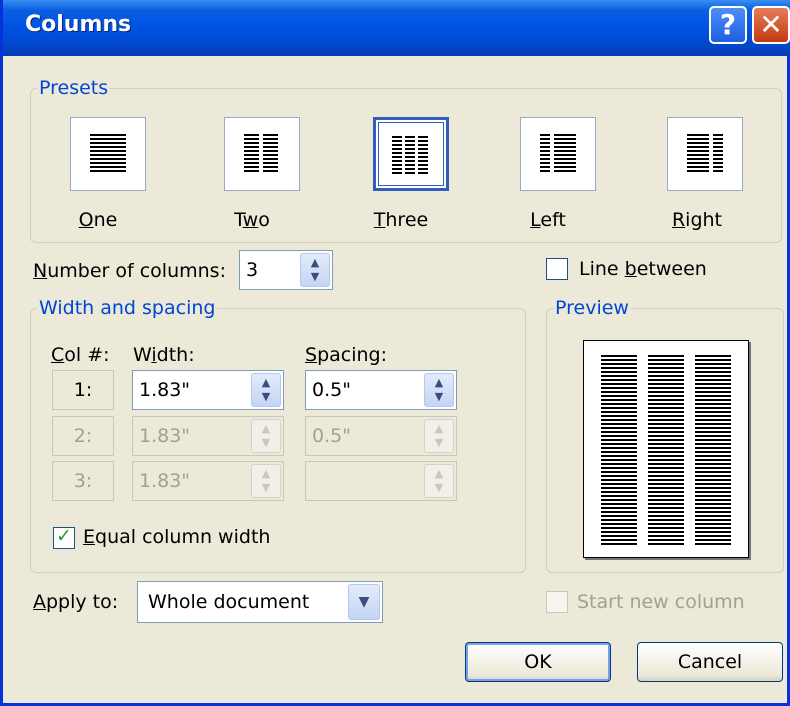 This screenshot has height=706, width=790. What do you see at coordinates (251, 154) in the screenshot?
I see `two-columns-icon-left` at bounding box center [251, 154].